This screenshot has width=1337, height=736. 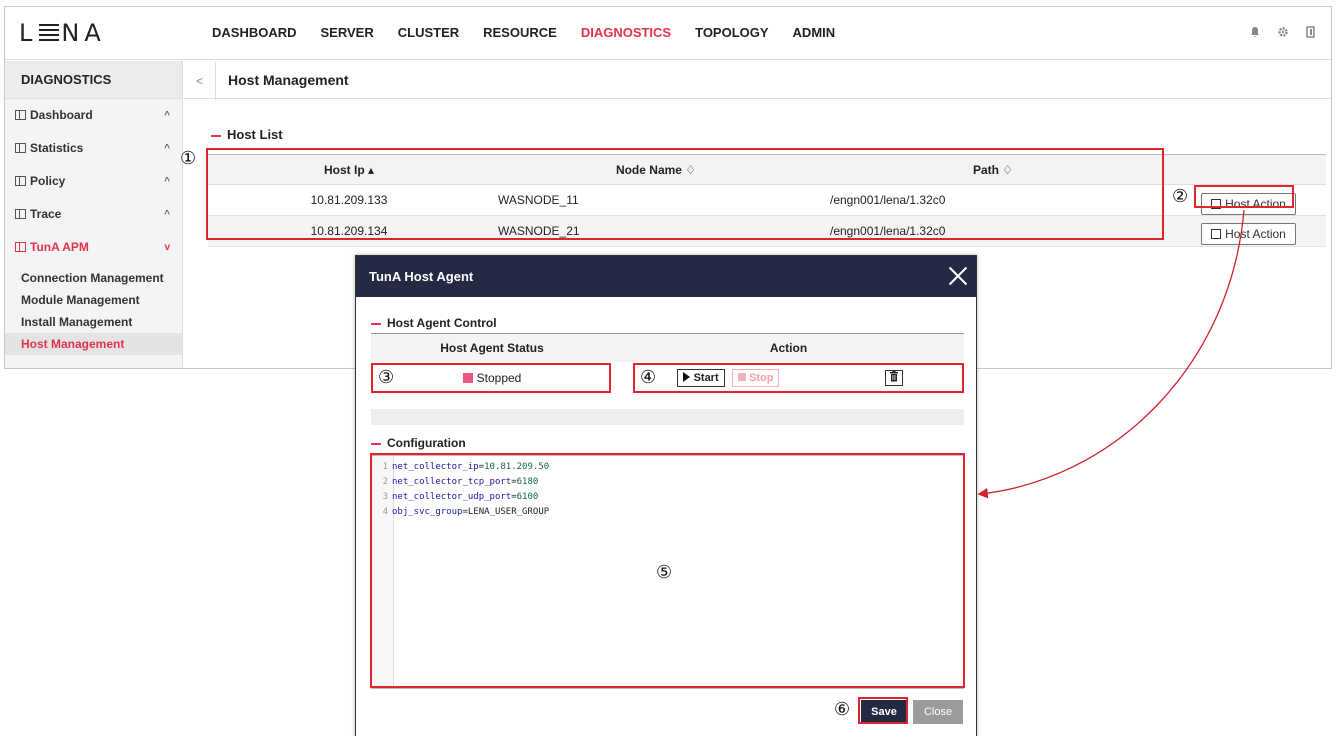 What do you see at coordinates (664, 572) in the screenshot?
I see `annotation-5: ⑤` at bounding box center [664, 572].